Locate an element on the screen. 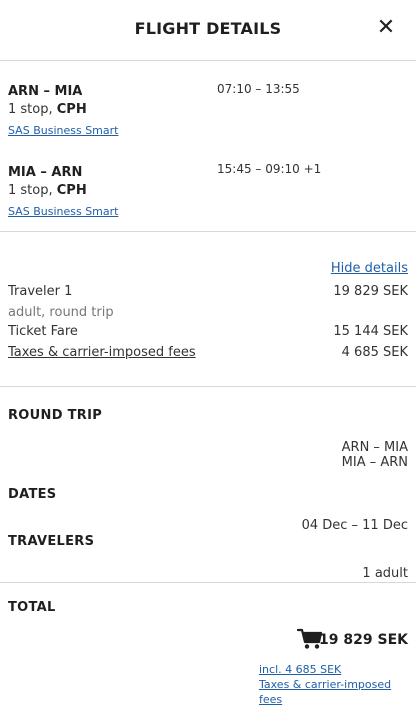  trip-route: ARN – MIA is located at coordinates (374, 447).